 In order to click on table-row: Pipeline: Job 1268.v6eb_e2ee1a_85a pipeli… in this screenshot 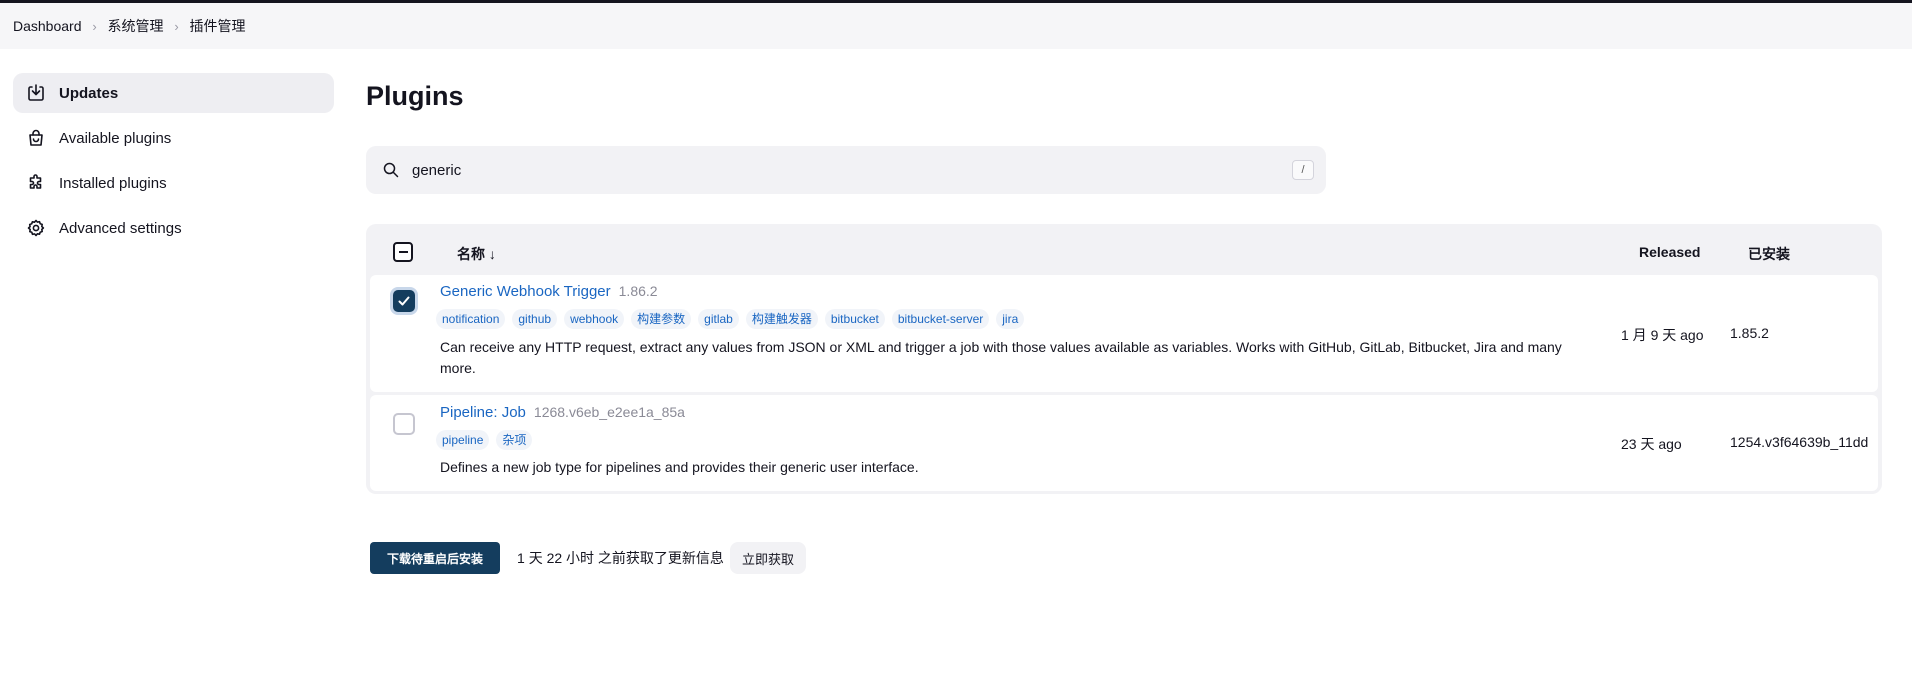, I will do `click(1124, 443)`.